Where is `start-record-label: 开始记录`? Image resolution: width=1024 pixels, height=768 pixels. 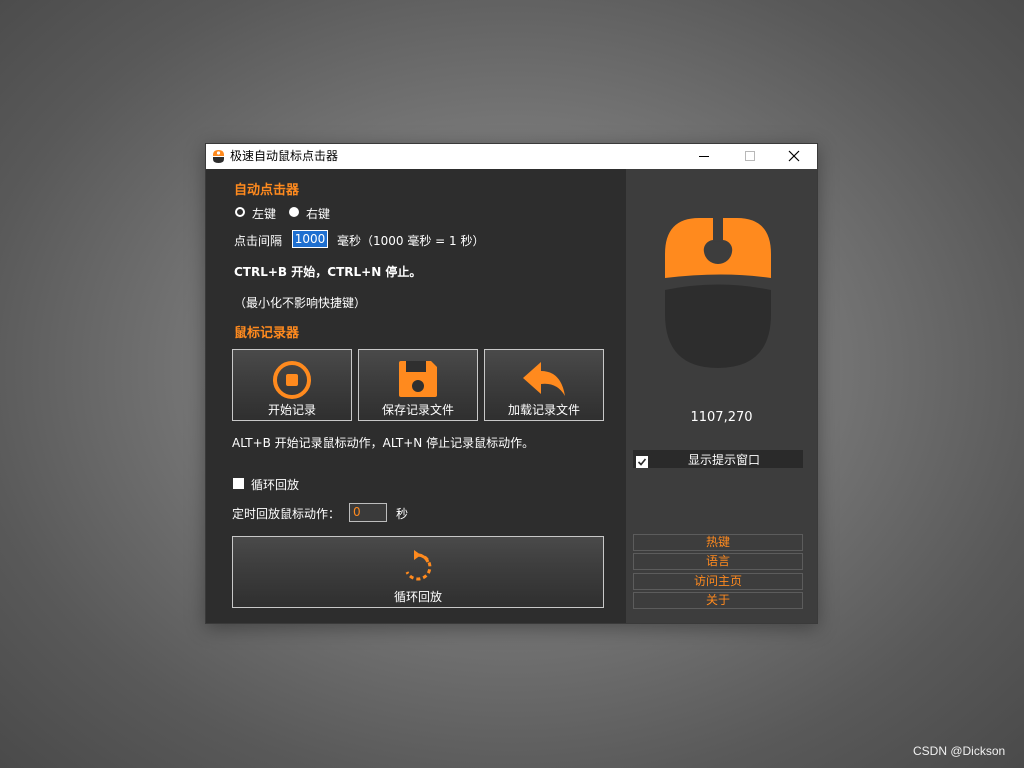 start-record-label: 开始记录 is located at coordinates (291, 410).